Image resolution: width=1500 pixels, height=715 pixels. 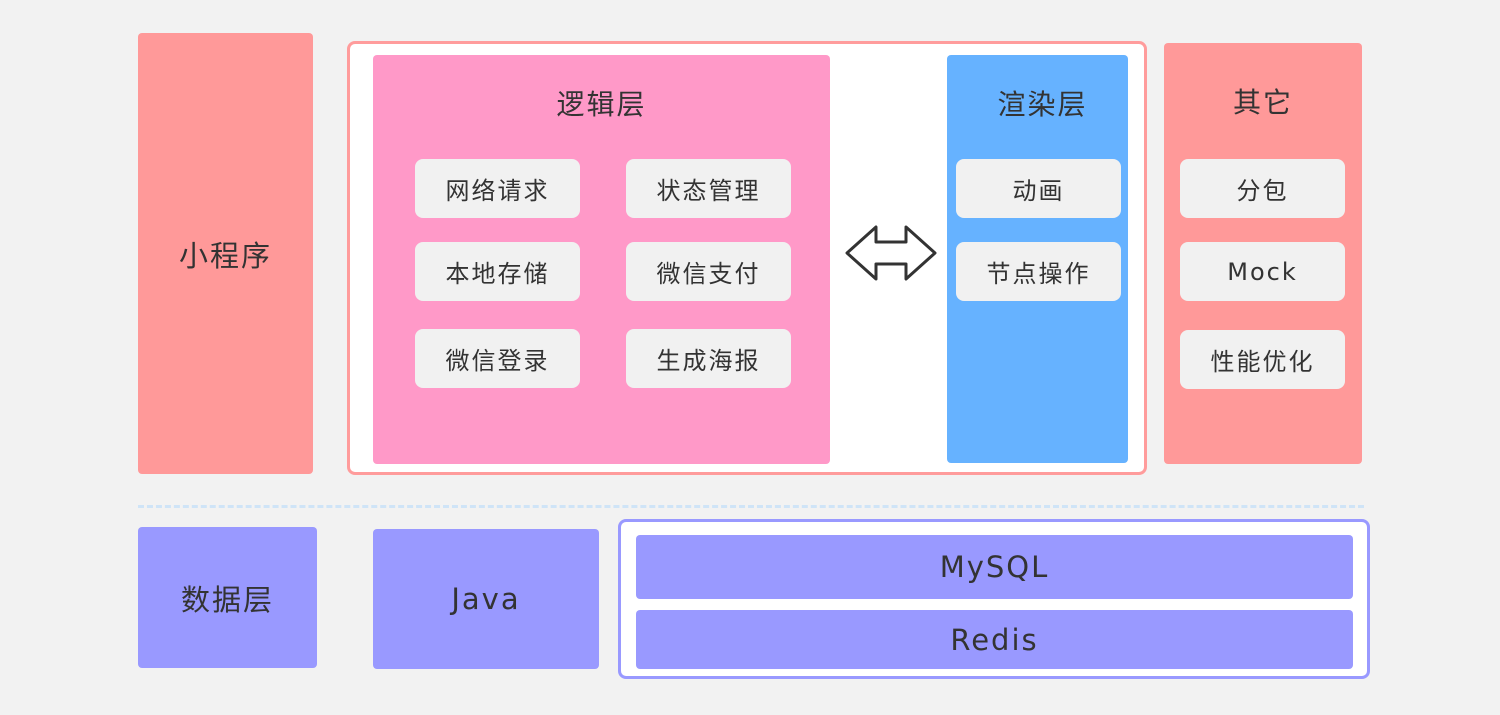 What do you see at coordinates (1038, 188) in the screenshot?
I see `render-item-animation: 动画` at bounding box center [1038, 188].